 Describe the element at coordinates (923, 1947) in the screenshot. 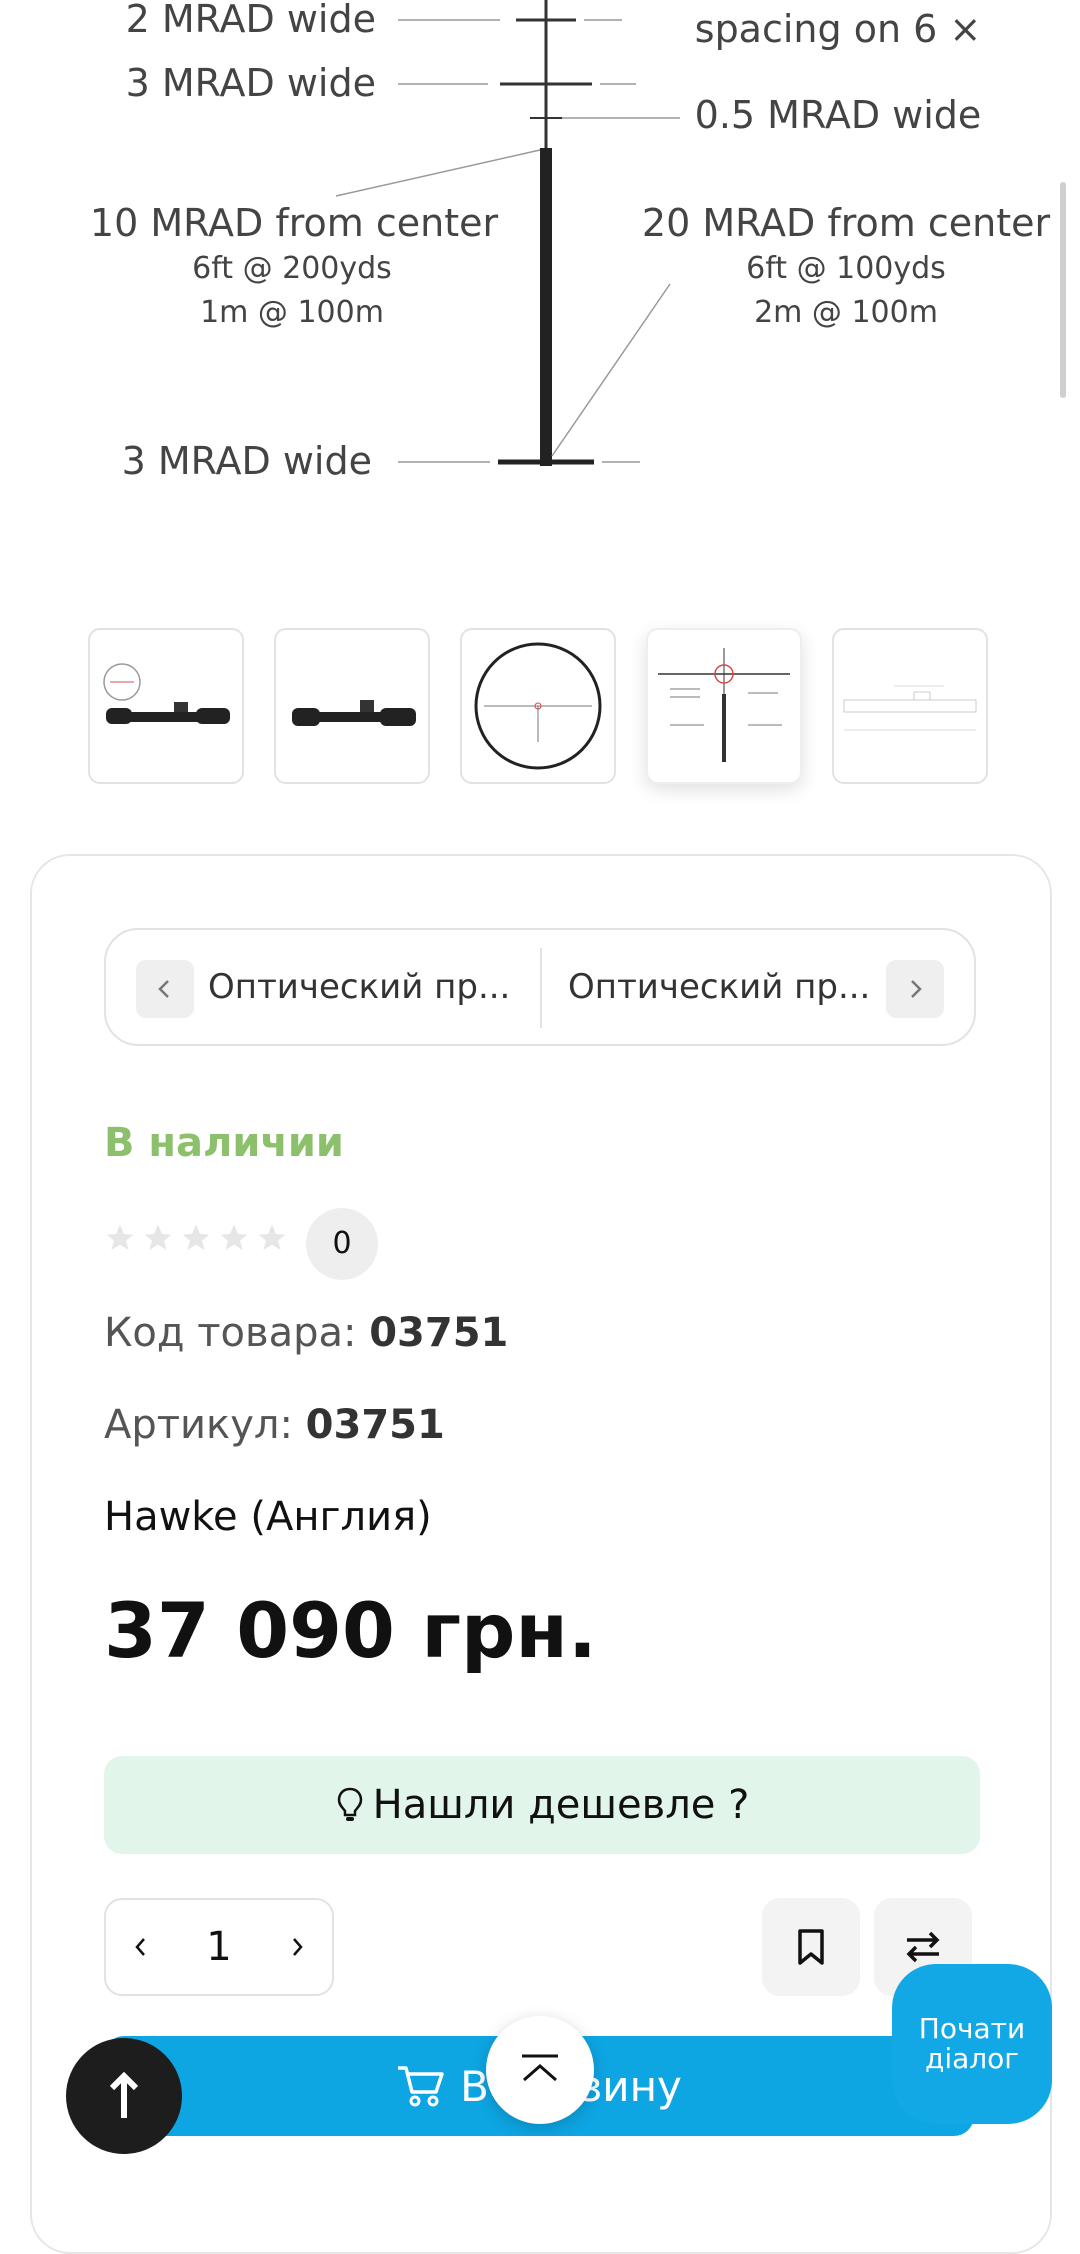

I see `compare-arrows-icon` at that location.